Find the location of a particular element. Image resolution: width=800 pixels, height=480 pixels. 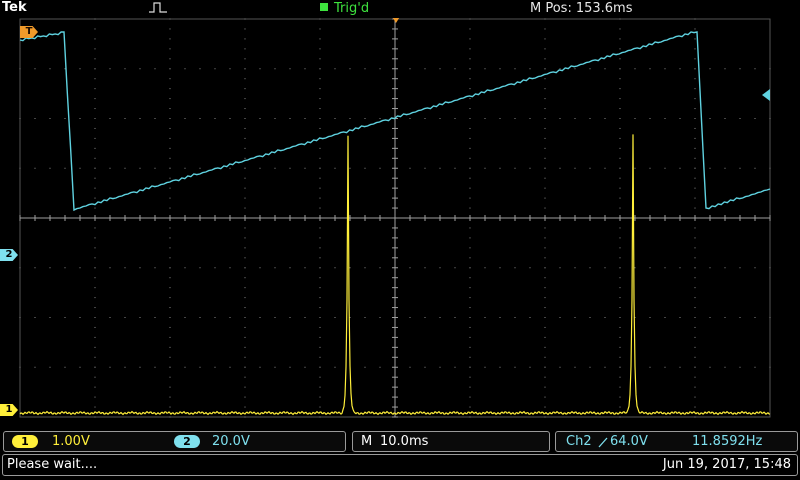

rising-edge-icon is located at coordinates (603, 442).